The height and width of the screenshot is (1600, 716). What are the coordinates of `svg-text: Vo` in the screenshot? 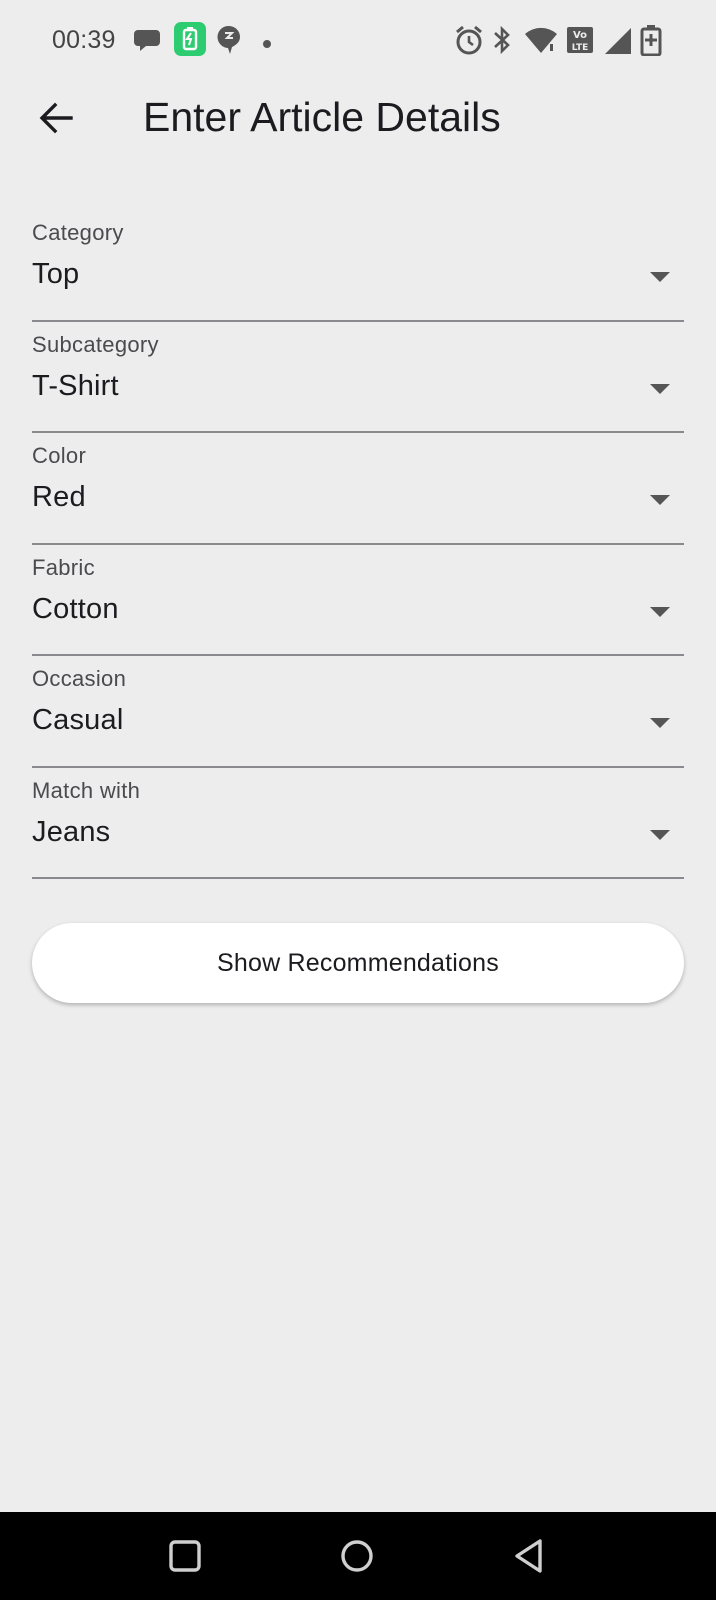 It's located at (580, 35).